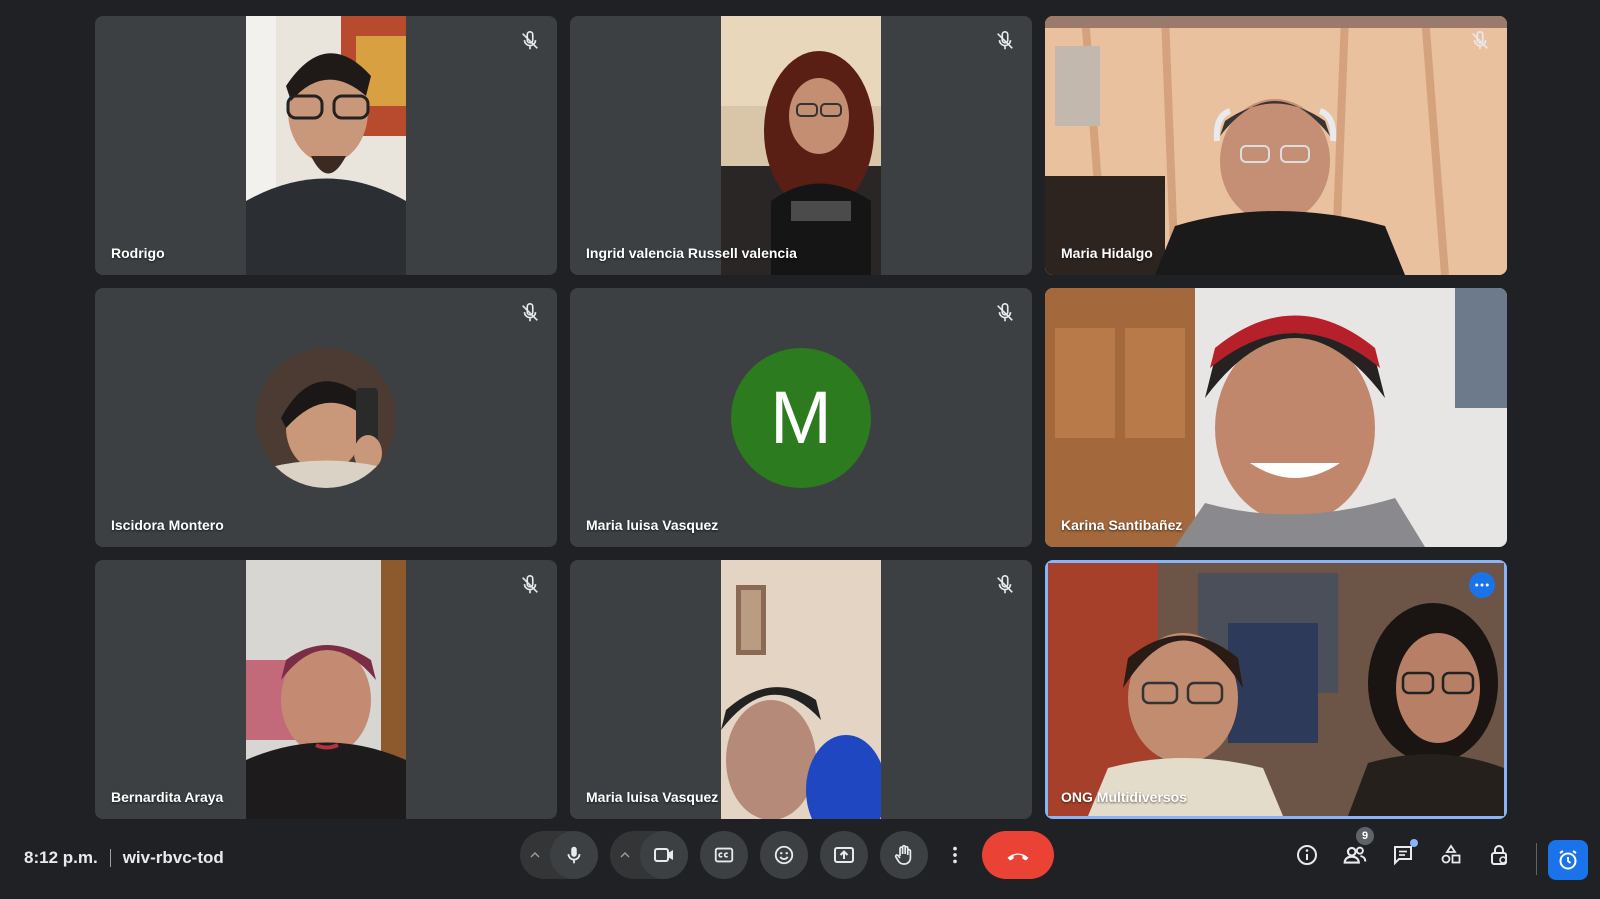  I want to click on participant-tile: Maria luisa Vasquez, so click(801, 689).